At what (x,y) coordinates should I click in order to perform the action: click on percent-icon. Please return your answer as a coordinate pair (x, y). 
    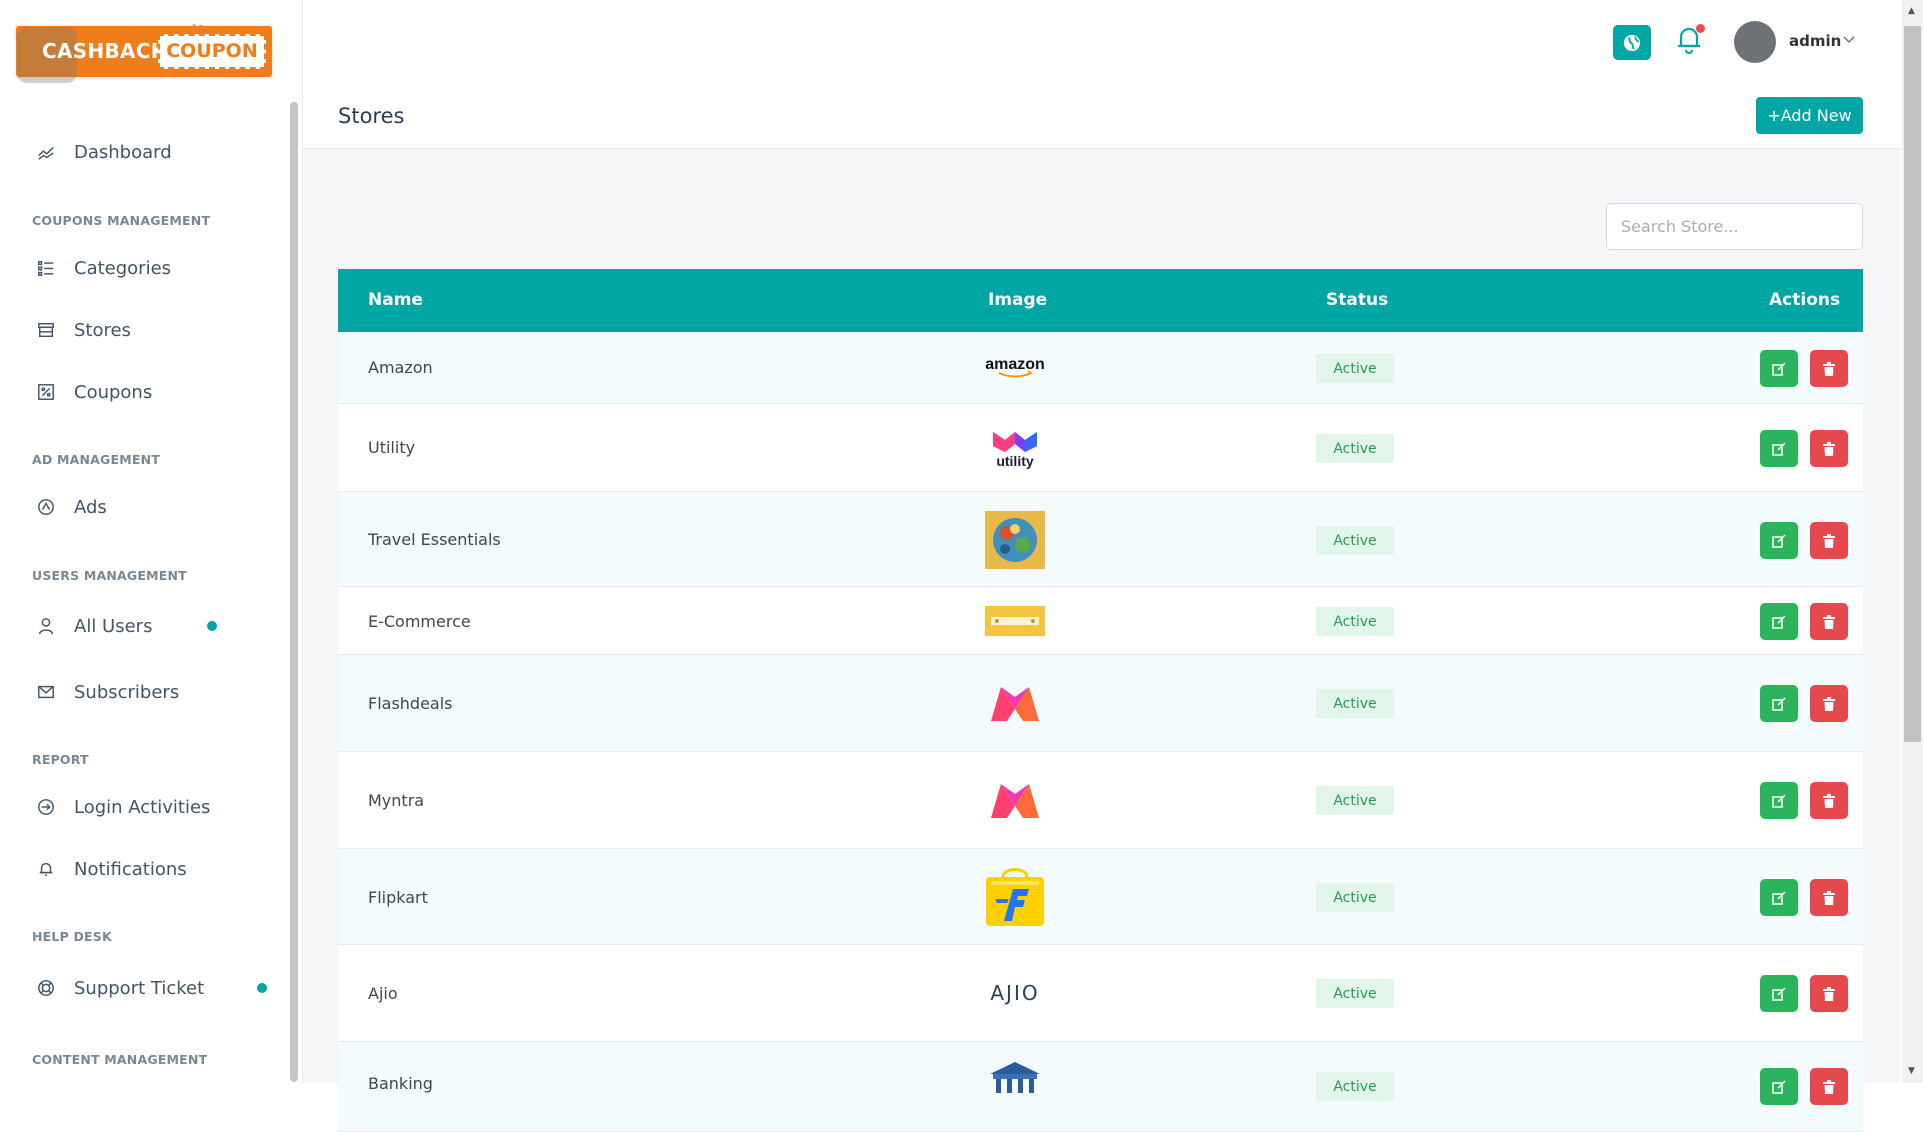
    Looking at the image, I should click on (46, 392).